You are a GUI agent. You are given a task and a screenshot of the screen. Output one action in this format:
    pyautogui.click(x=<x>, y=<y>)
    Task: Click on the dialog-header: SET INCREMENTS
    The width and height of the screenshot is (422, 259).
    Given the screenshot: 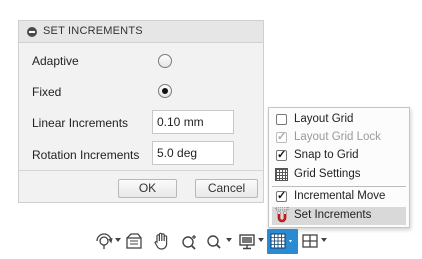 What is the action you would take?
    pyautogui.click(x=141, y=32)
    